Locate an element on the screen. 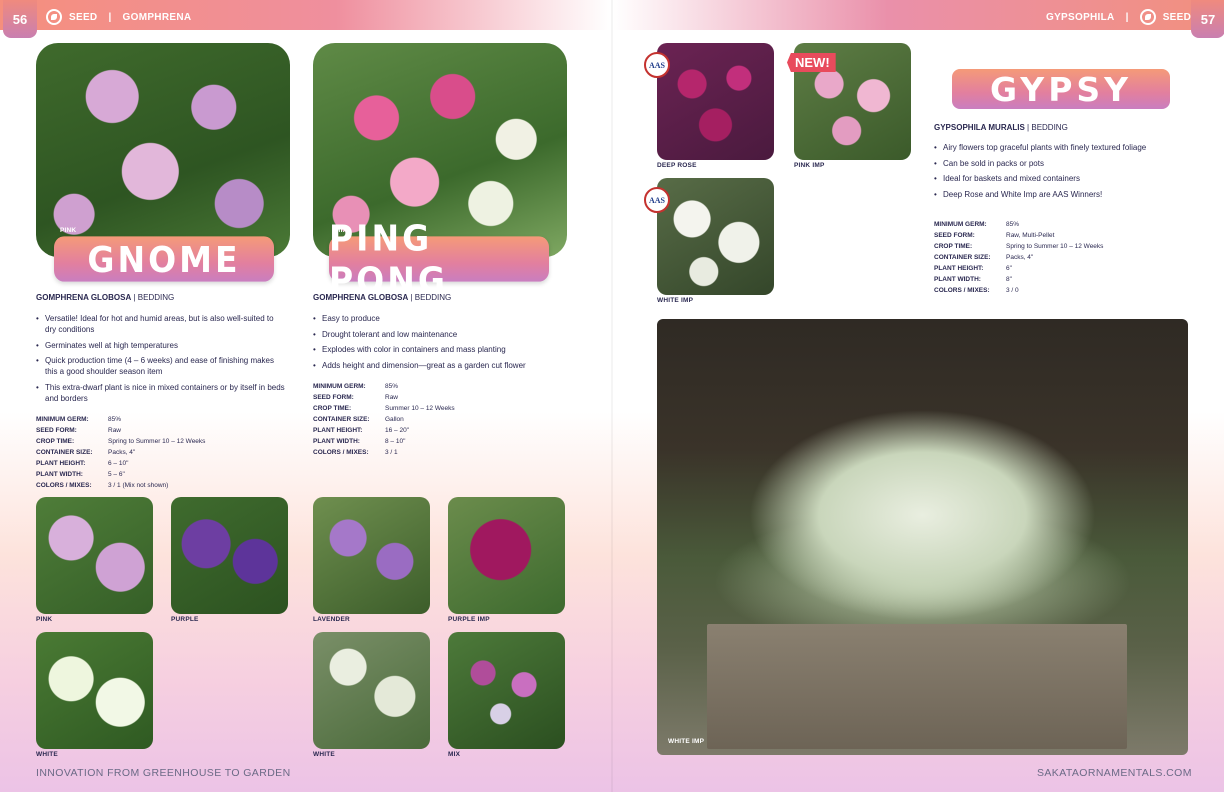 The width and height of the screenshot is (1224, 792). spec-value: 8 – 10" is located at coordinates (395, 441).